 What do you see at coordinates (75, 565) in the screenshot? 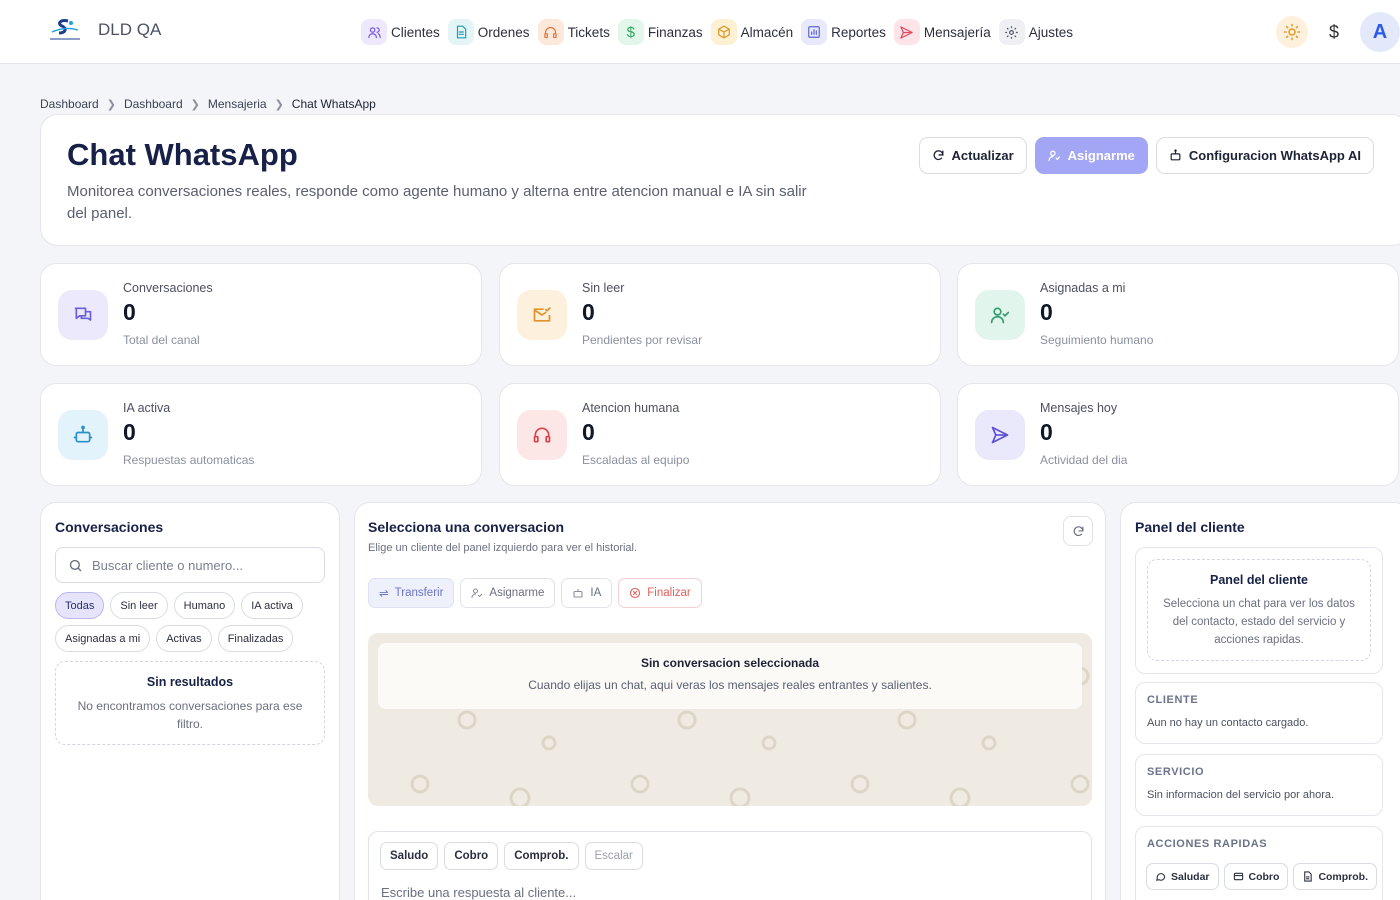
I see `search-icon` at bounding box center [75, 565].